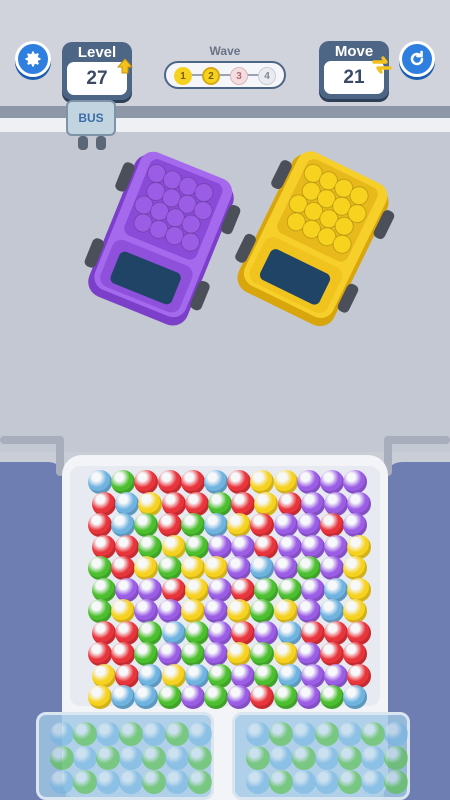 The width and height of the screenshot is (450, 800). Describe the element at coordinates (313, 240) in the screenshot. I see `yellow-truck` at that location.